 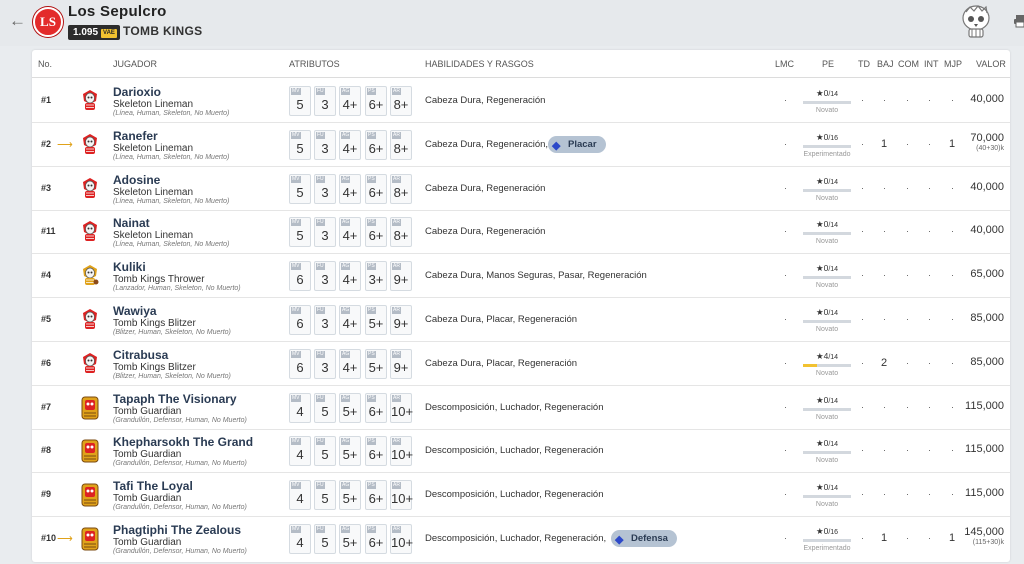 I want to click on stat-box: FU 5, so click(x=325, y=407).